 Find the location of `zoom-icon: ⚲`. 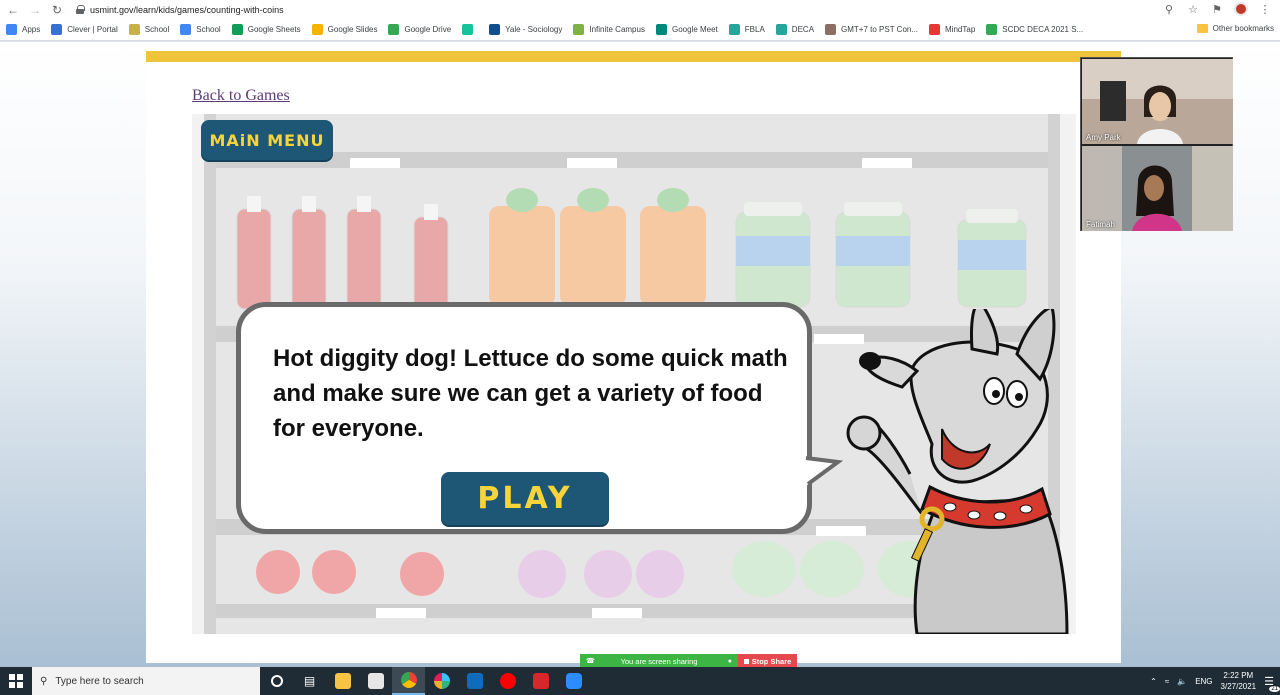

zoom-icon: ⚲ is located at coordinates (1169, 9).